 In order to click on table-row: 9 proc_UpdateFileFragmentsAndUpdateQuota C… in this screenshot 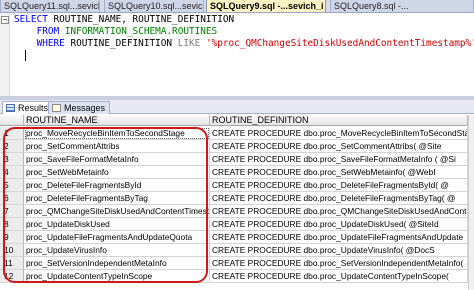, I will do `click(237, 237)`.